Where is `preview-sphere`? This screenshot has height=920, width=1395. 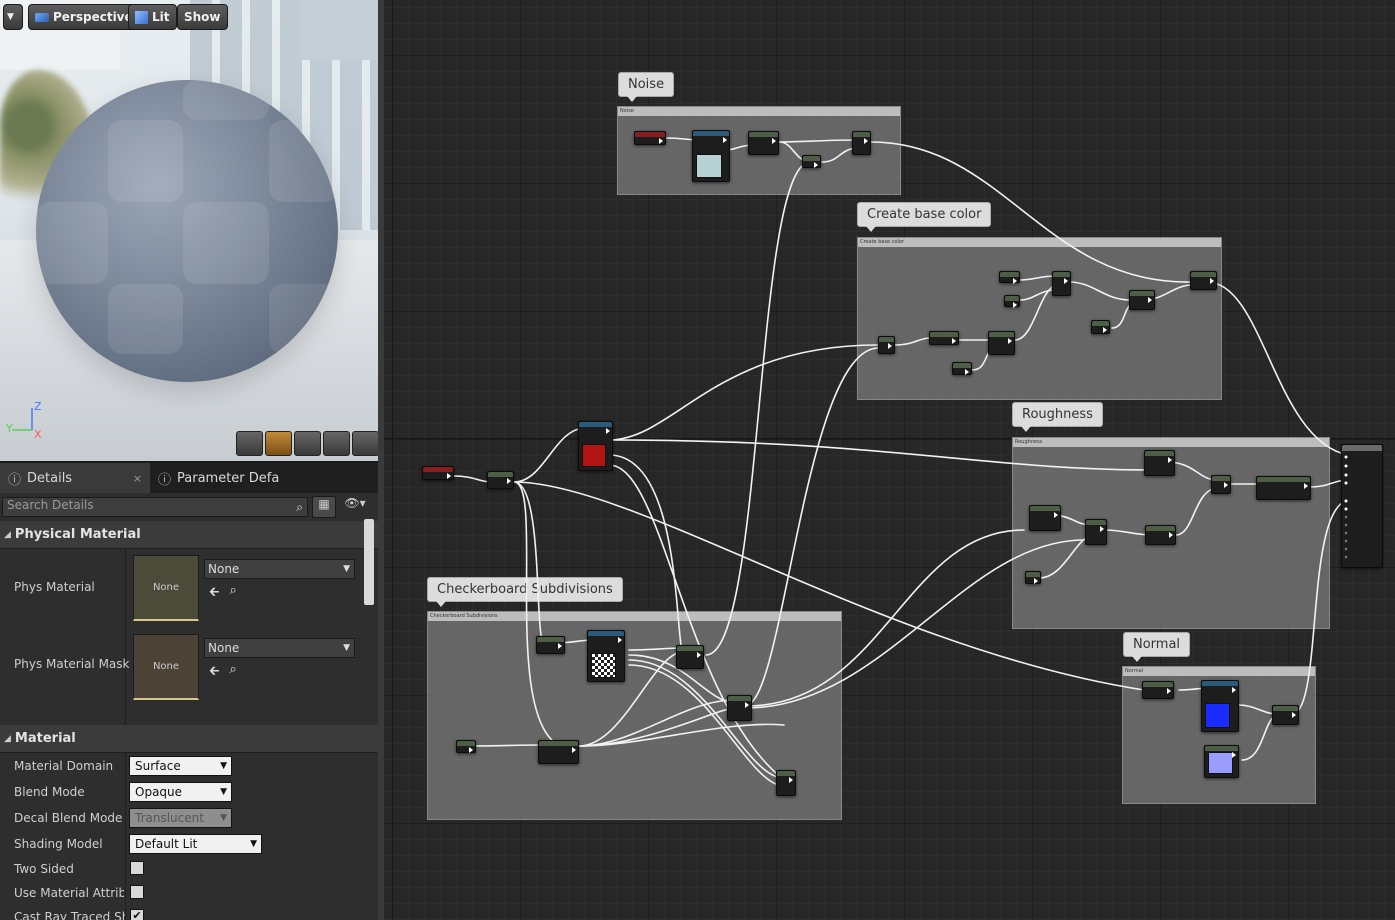
preview-sphere is located at coordinates (187, 231).